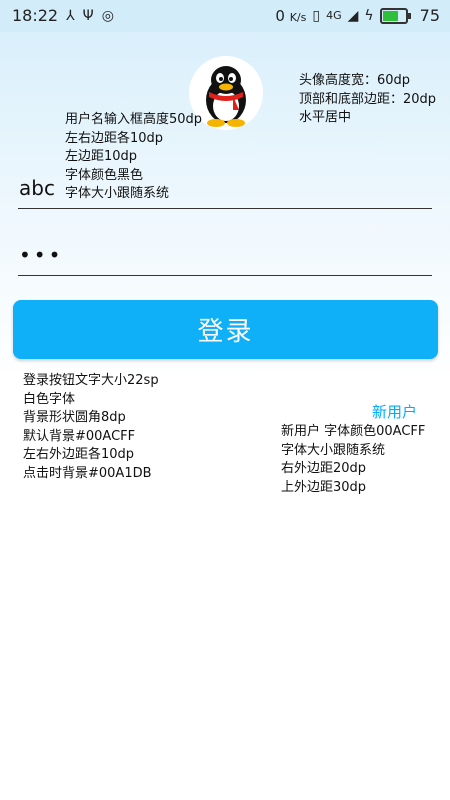  I want to click on status-time: 18:22, so click(35, 15).